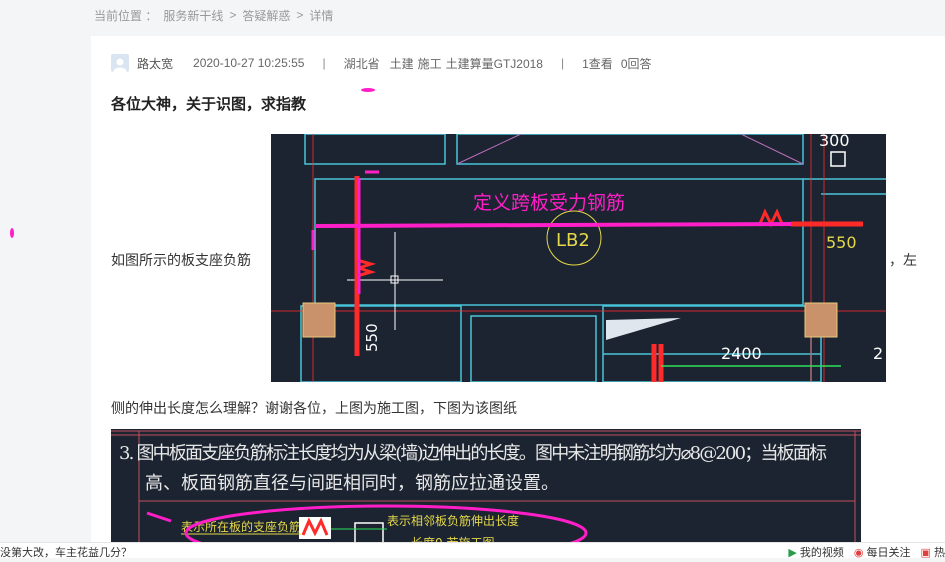 This screenshot has height=562, width=945. I want to click on daily-follow-link: ◉ 每日关注, so click(882, 552).